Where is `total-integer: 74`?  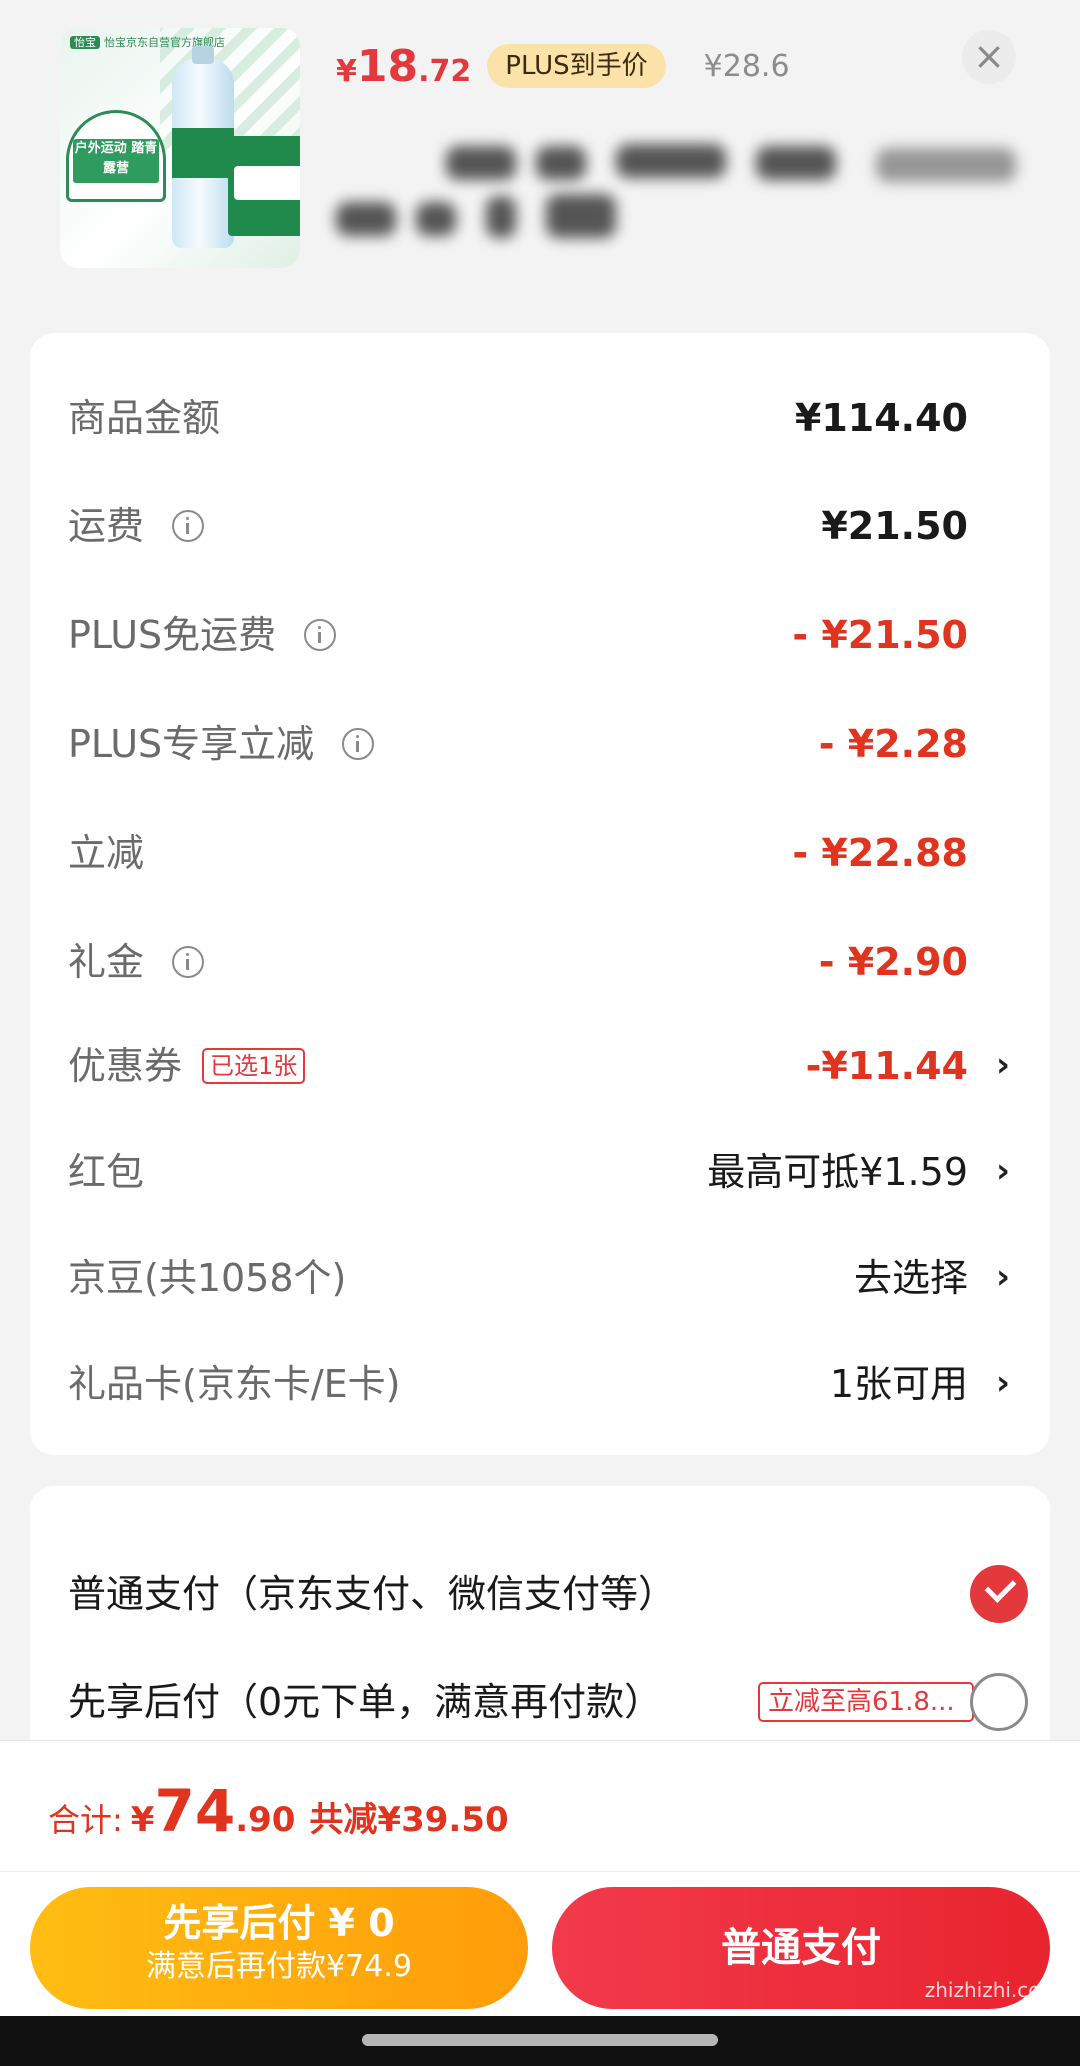
total-integer: 74 is located at coordinates (195, 1811).